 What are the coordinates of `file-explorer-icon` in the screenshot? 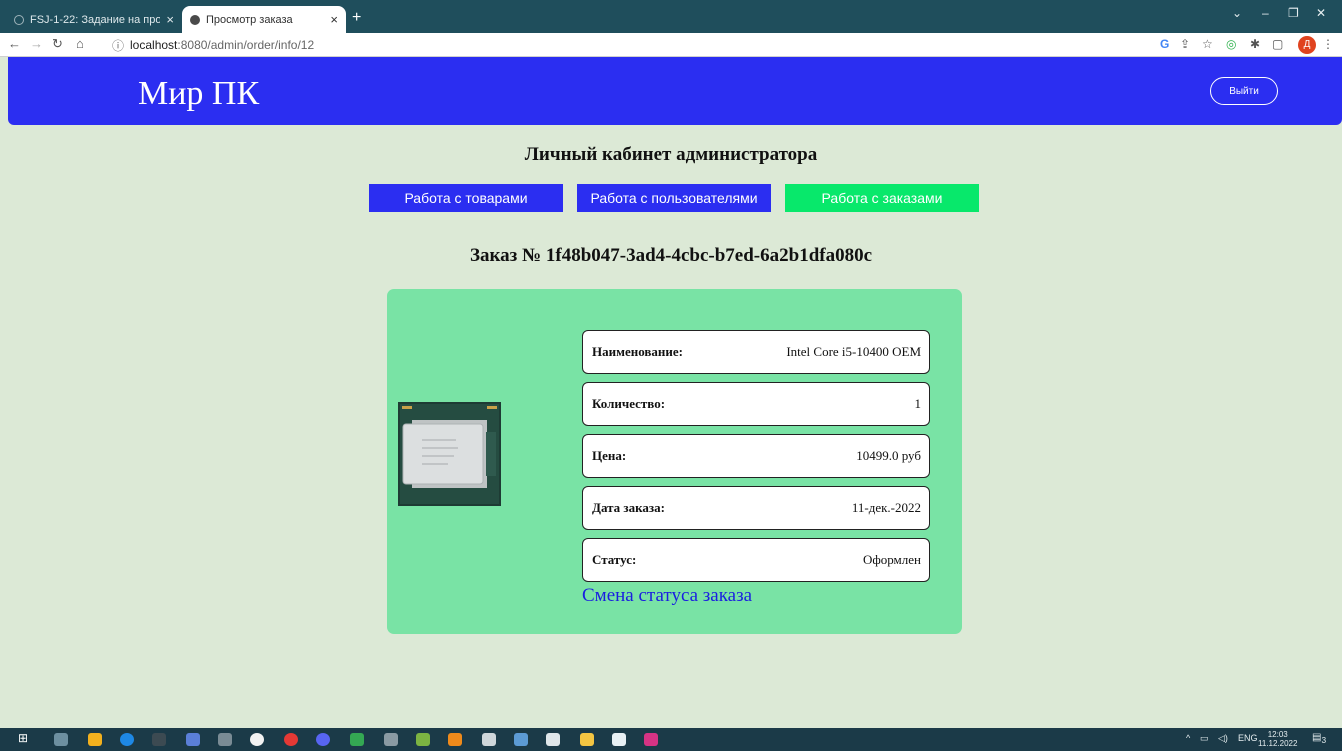 It's located at (587, 739).